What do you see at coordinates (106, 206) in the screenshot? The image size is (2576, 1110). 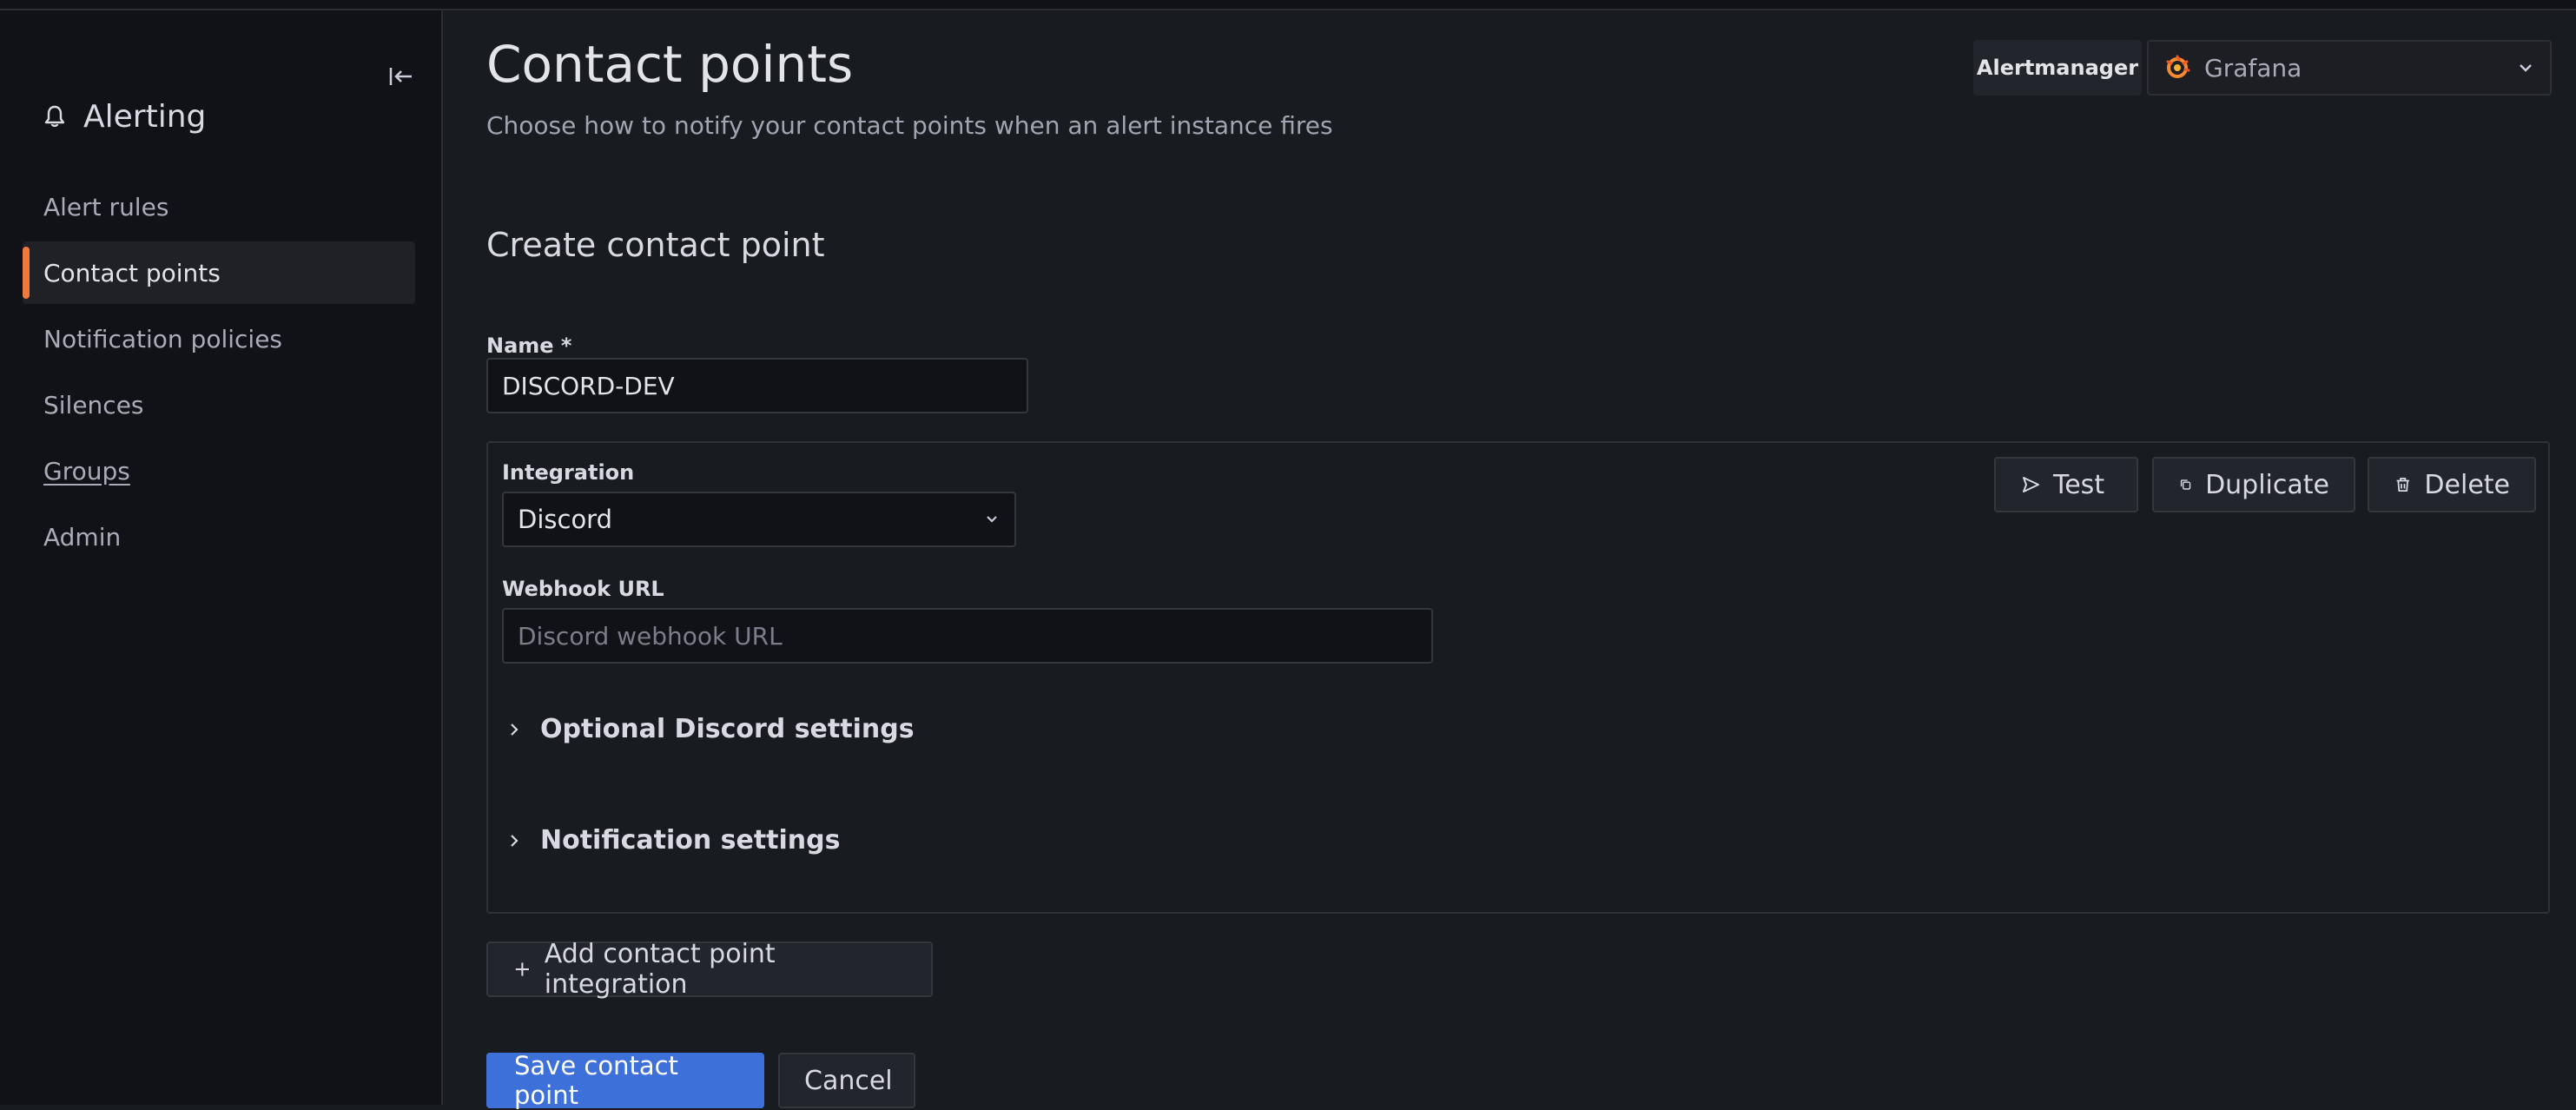 I see `sidebar-item-label: Alert rules` at bounding box center [106, 206].